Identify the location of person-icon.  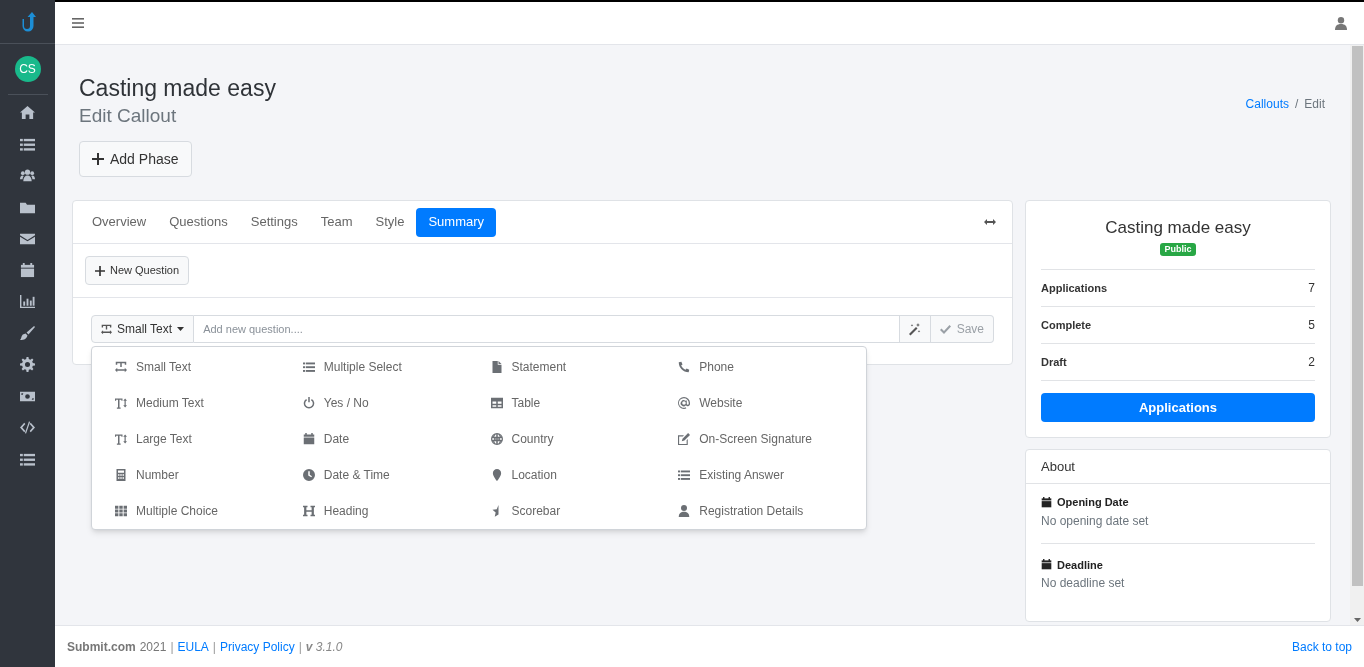
(684, 511).